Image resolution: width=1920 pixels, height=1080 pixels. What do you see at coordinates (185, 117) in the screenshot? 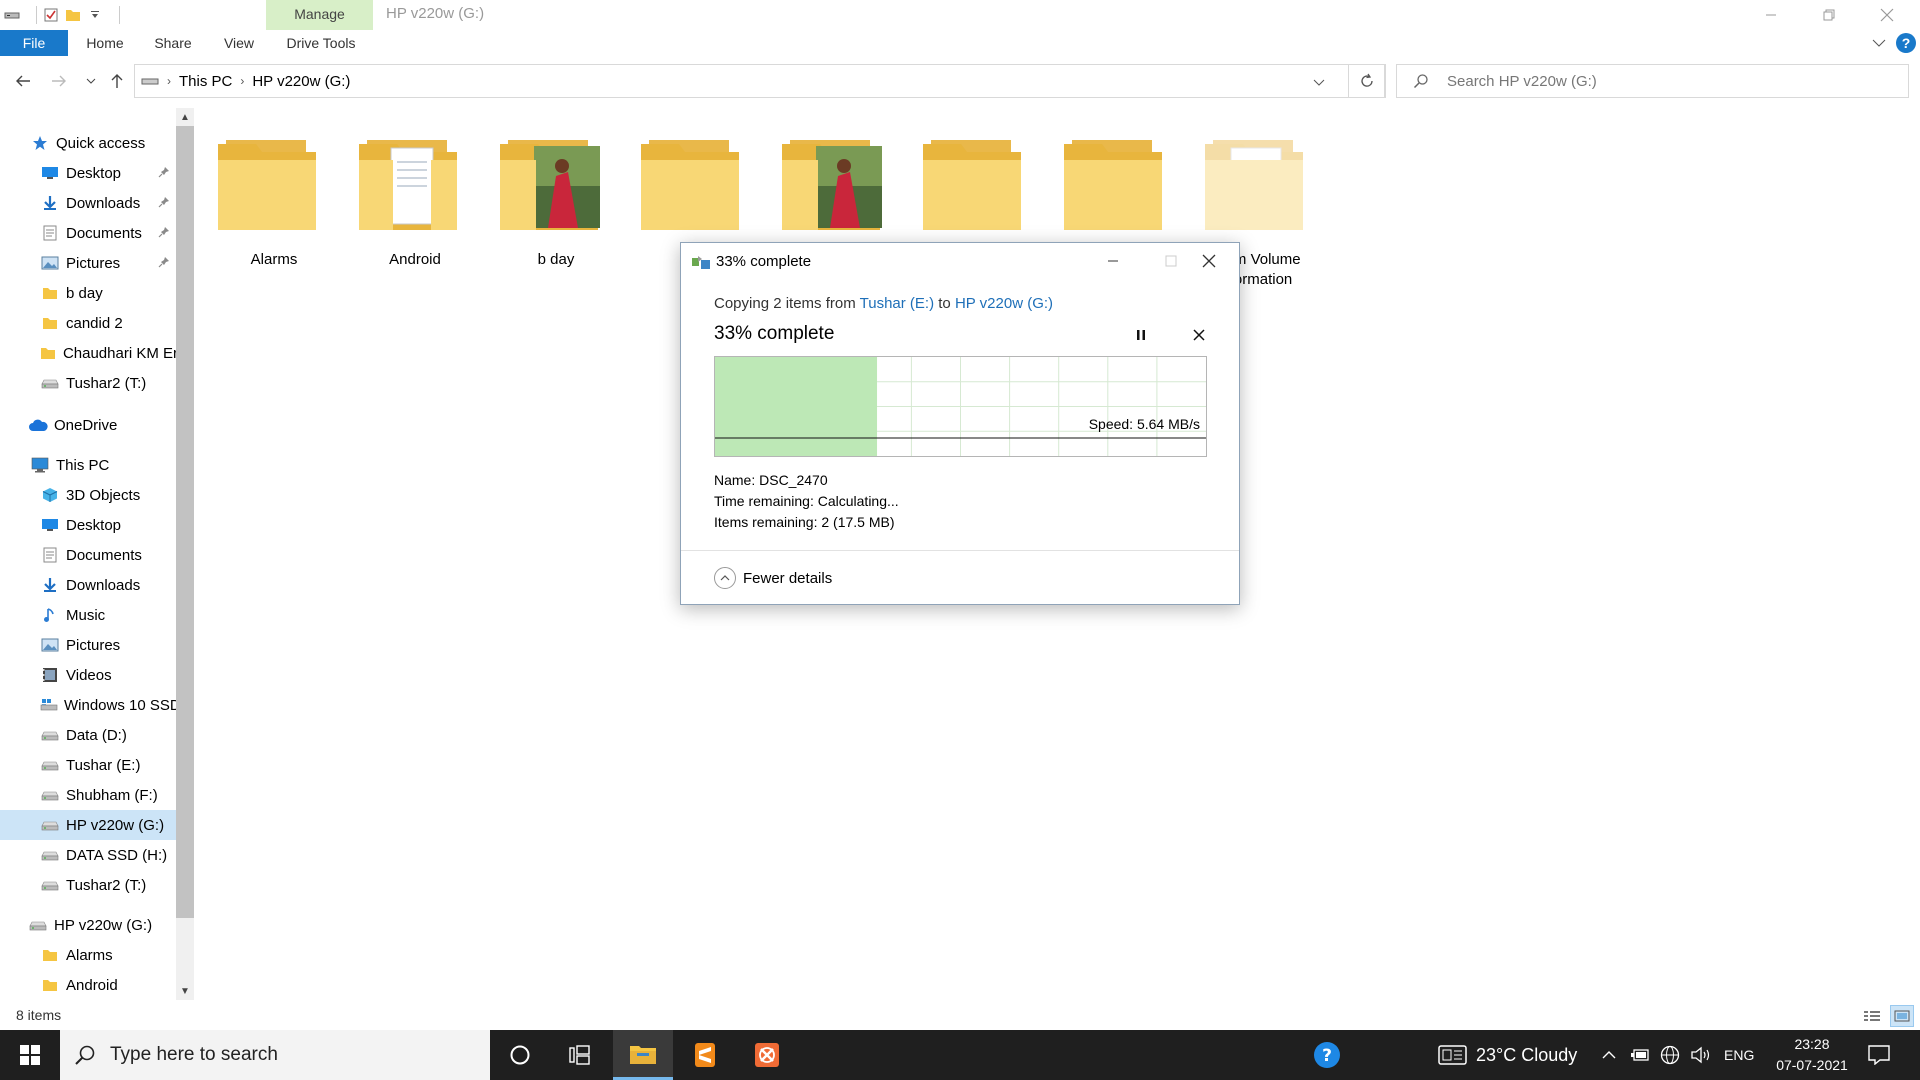
I see `scroll-up-arrow-icon: ▲` at bounding box center [185, 117].